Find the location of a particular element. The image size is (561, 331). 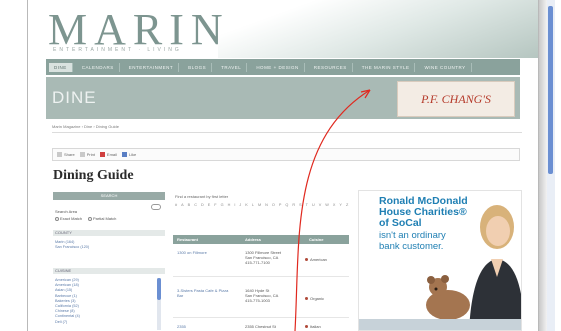

section-title: DINE is located at coordinates (74, 97).